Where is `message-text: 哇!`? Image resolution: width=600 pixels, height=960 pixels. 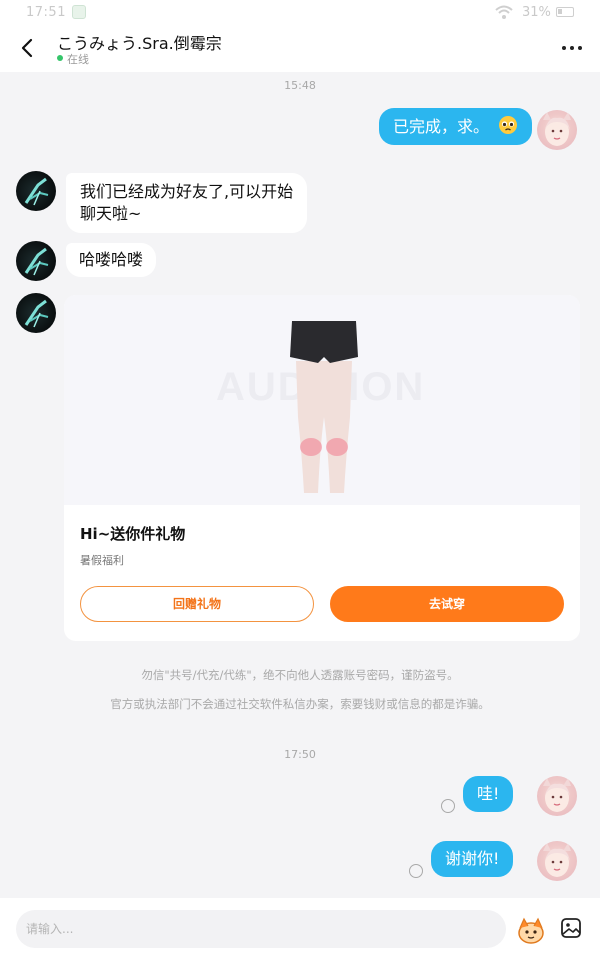 message-text: 哇! is located at coordinates (488, 793).